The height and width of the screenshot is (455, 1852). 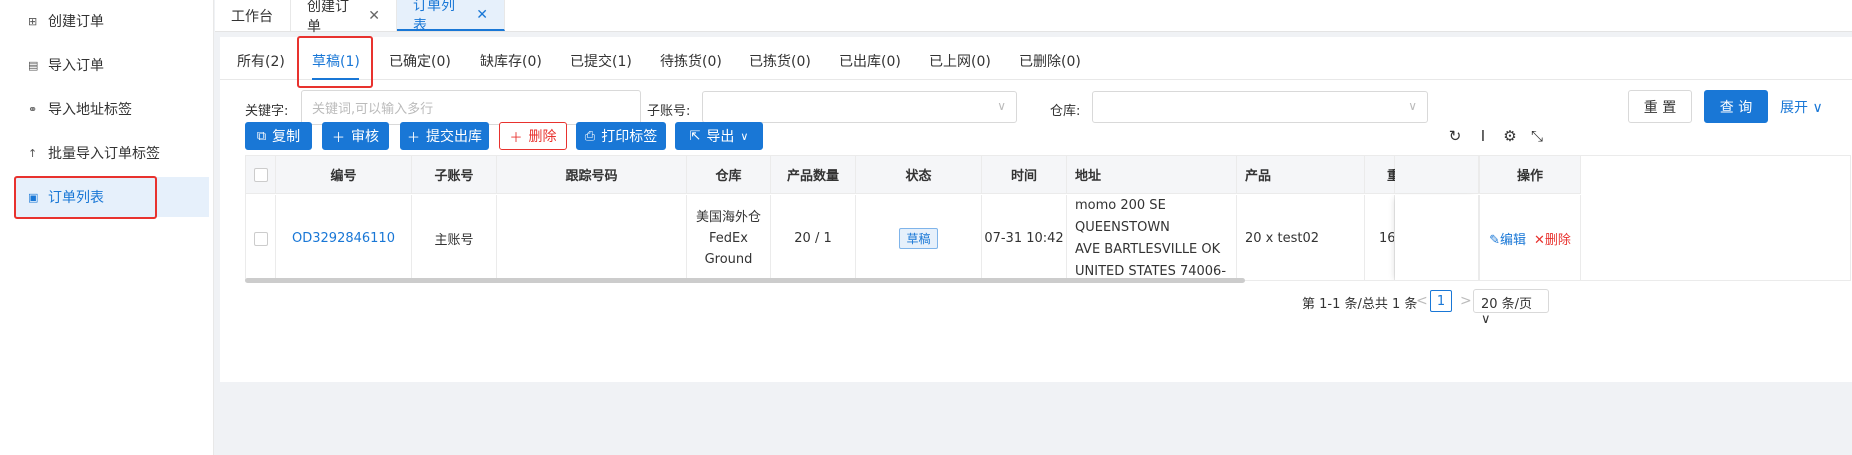 What do you see at coordinates (1152, 175) in the screenshot?
I see `header-address: 地址` at bounding box center [1152, 175].